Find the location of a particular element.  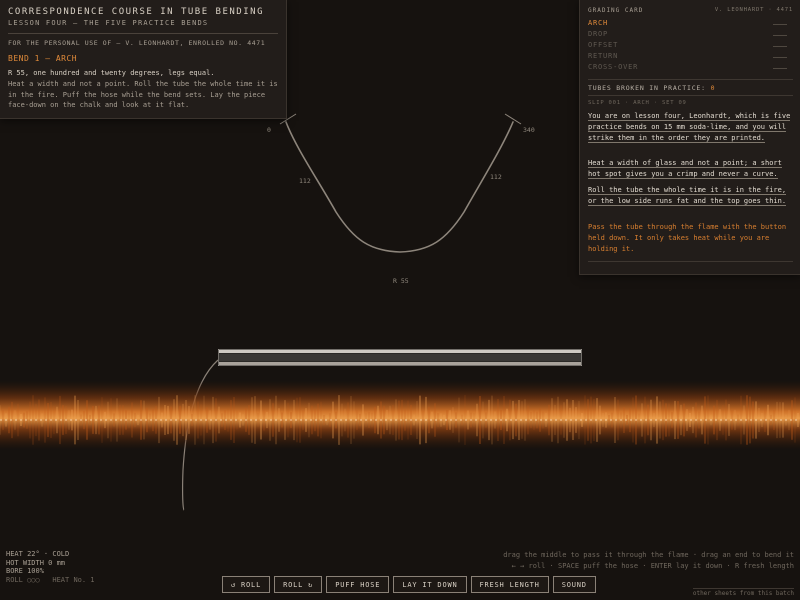

bore-readout: BORE 100% is located at coordinates (25, 571).